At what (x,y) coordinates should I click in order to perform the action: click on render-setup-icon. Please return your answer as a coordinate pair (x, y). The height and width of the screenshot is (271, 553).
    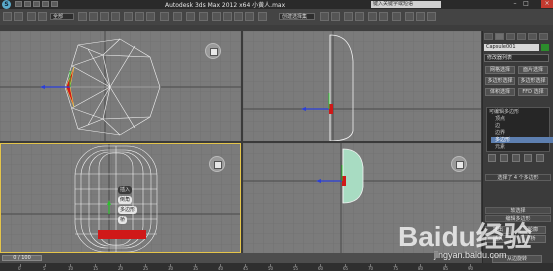
    Looking at the image, I should click on (409, 16).